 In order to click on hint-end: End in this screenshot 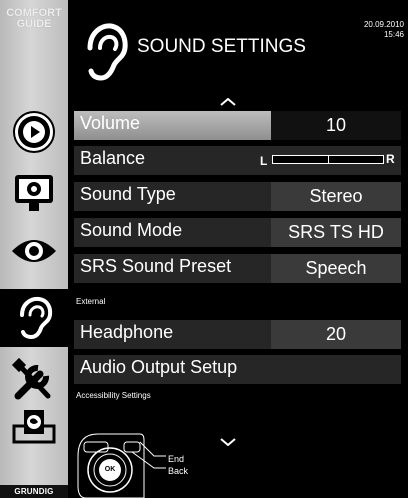, I will do `click(176, 459)`.